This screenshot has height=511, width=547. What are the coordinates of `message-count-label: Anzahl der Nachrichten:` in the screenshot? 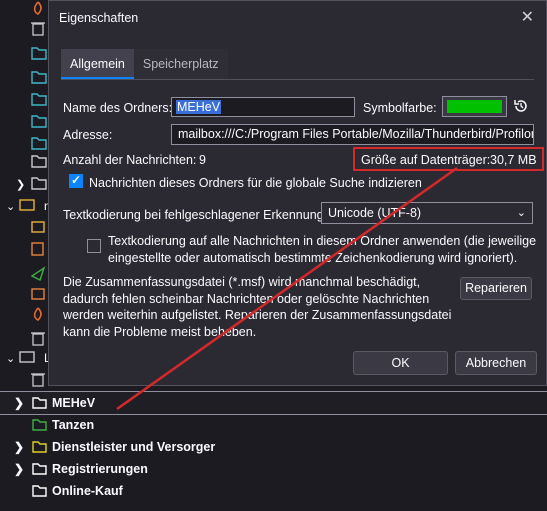 It's located at (130, 160).